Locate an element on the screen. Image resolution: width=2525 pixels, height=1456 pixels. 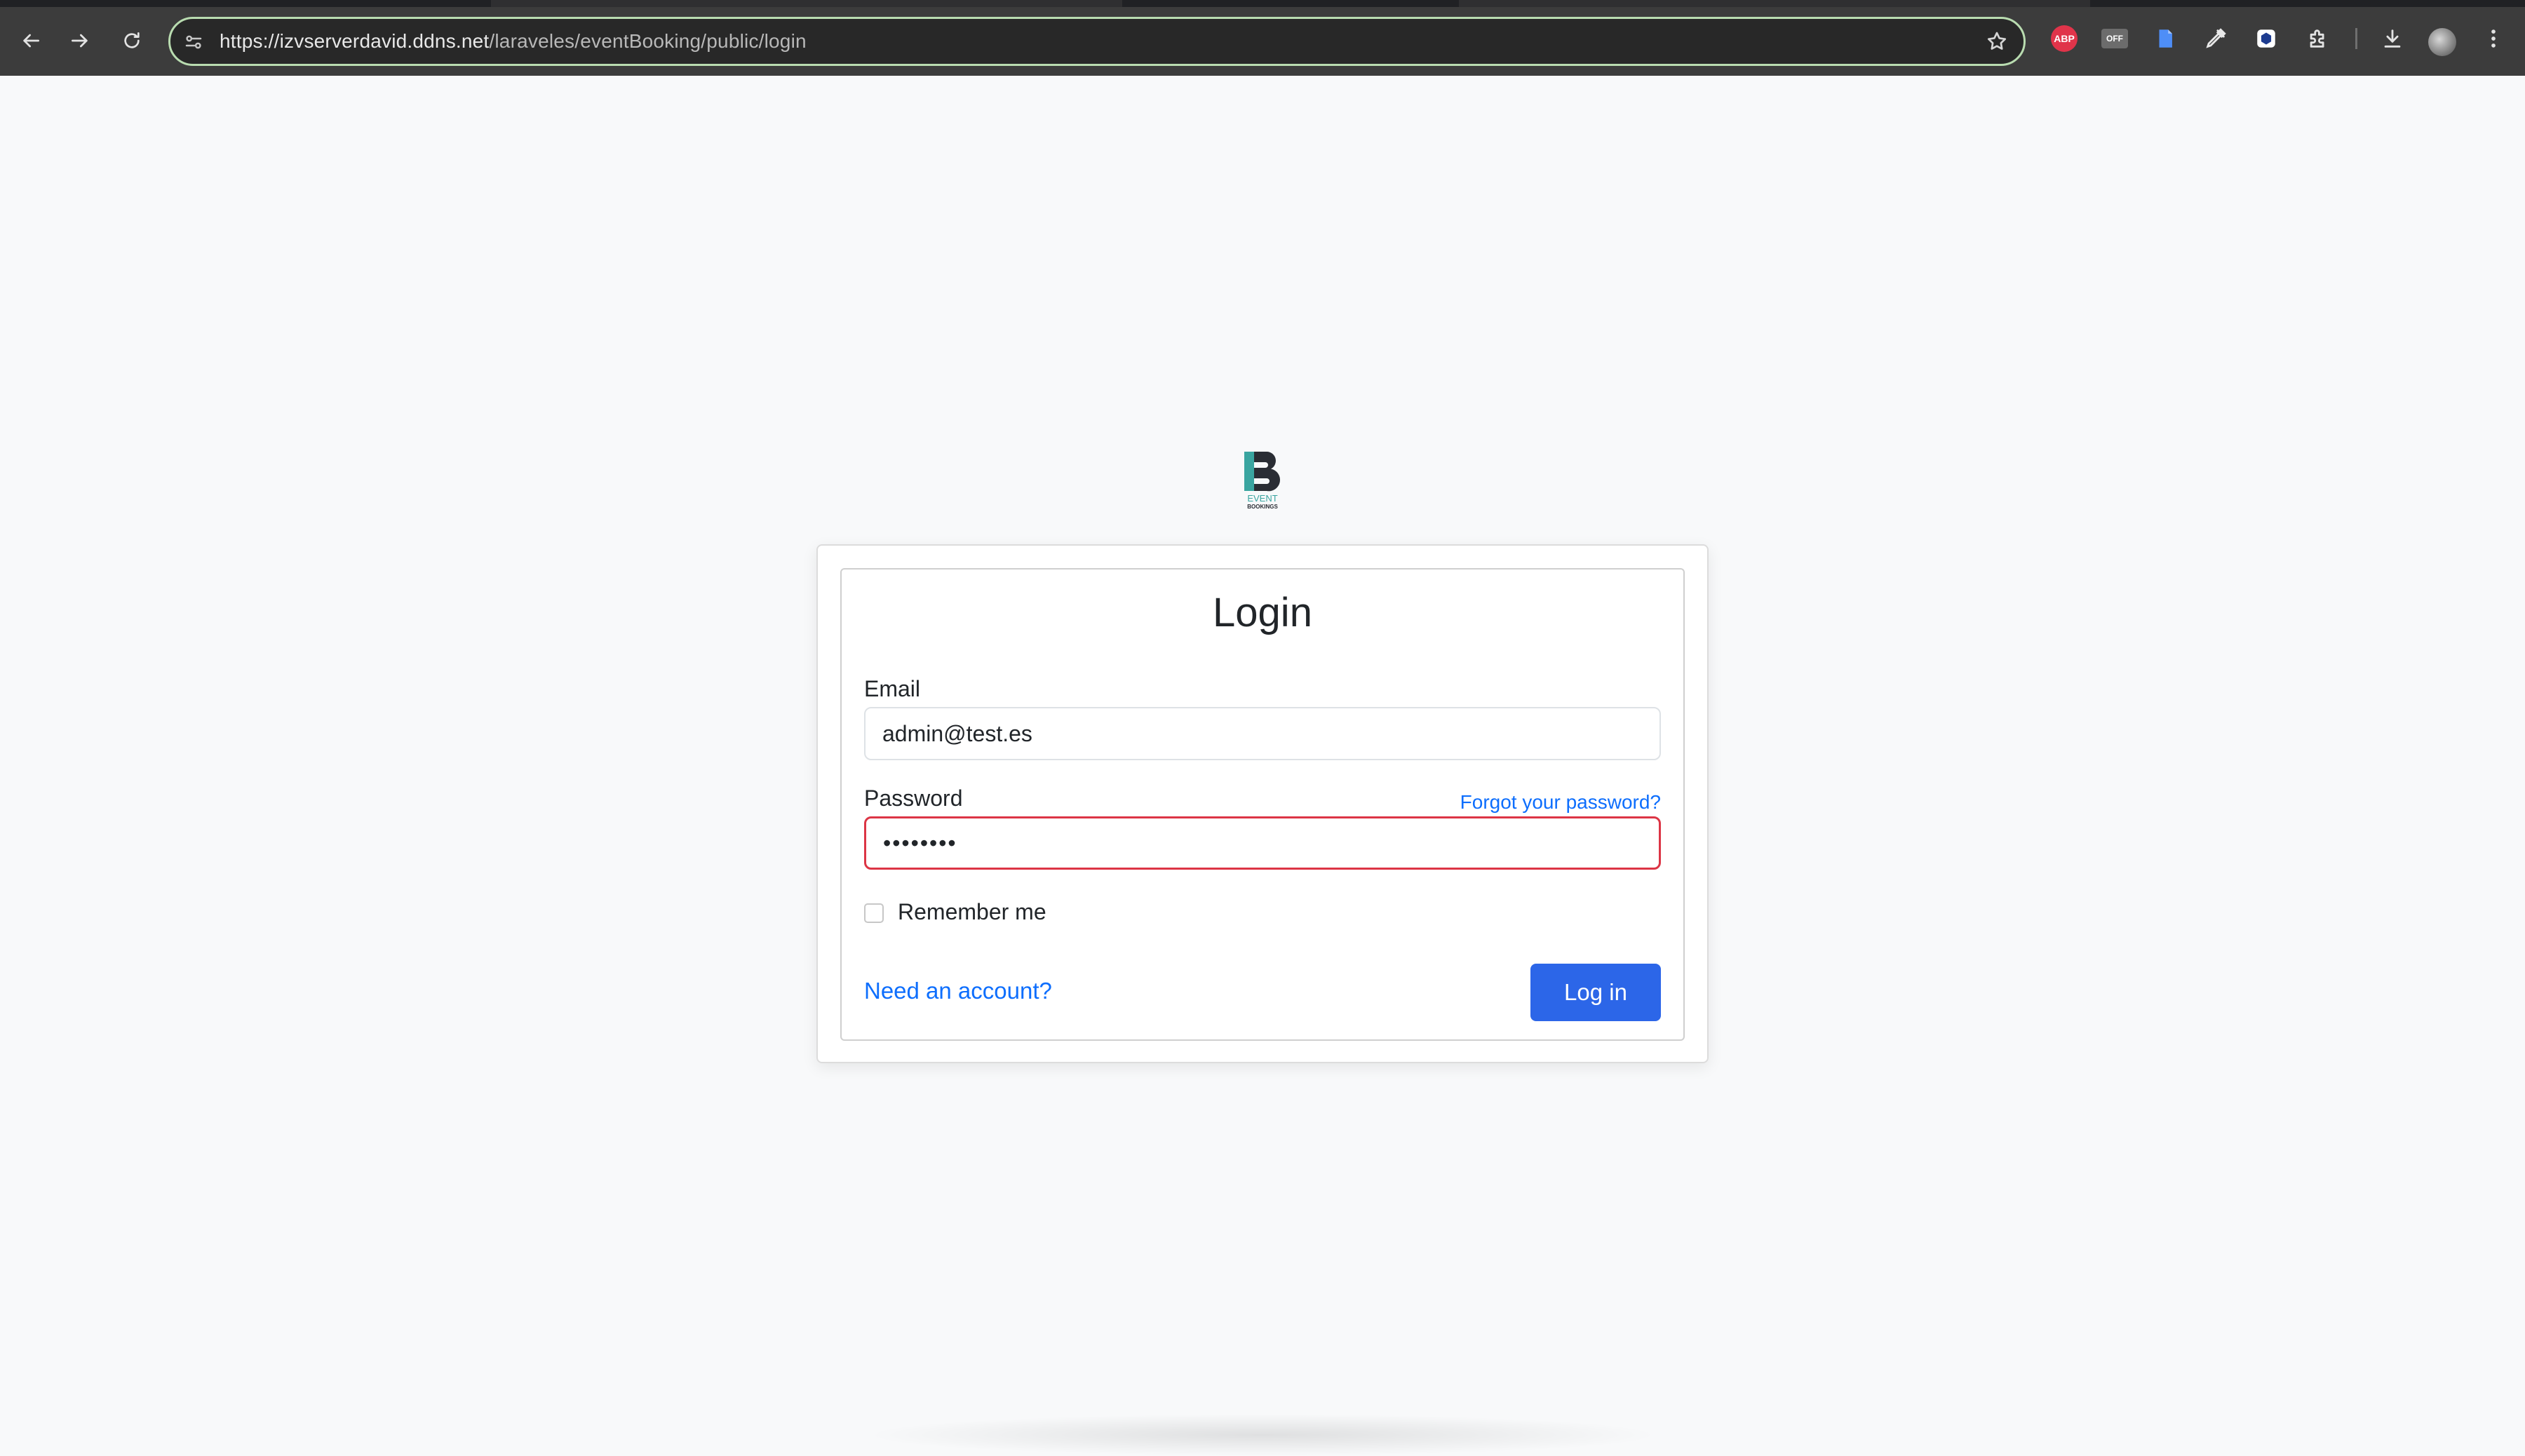
adblock-extension-label: ABP is located at coordinates (2064, 38).